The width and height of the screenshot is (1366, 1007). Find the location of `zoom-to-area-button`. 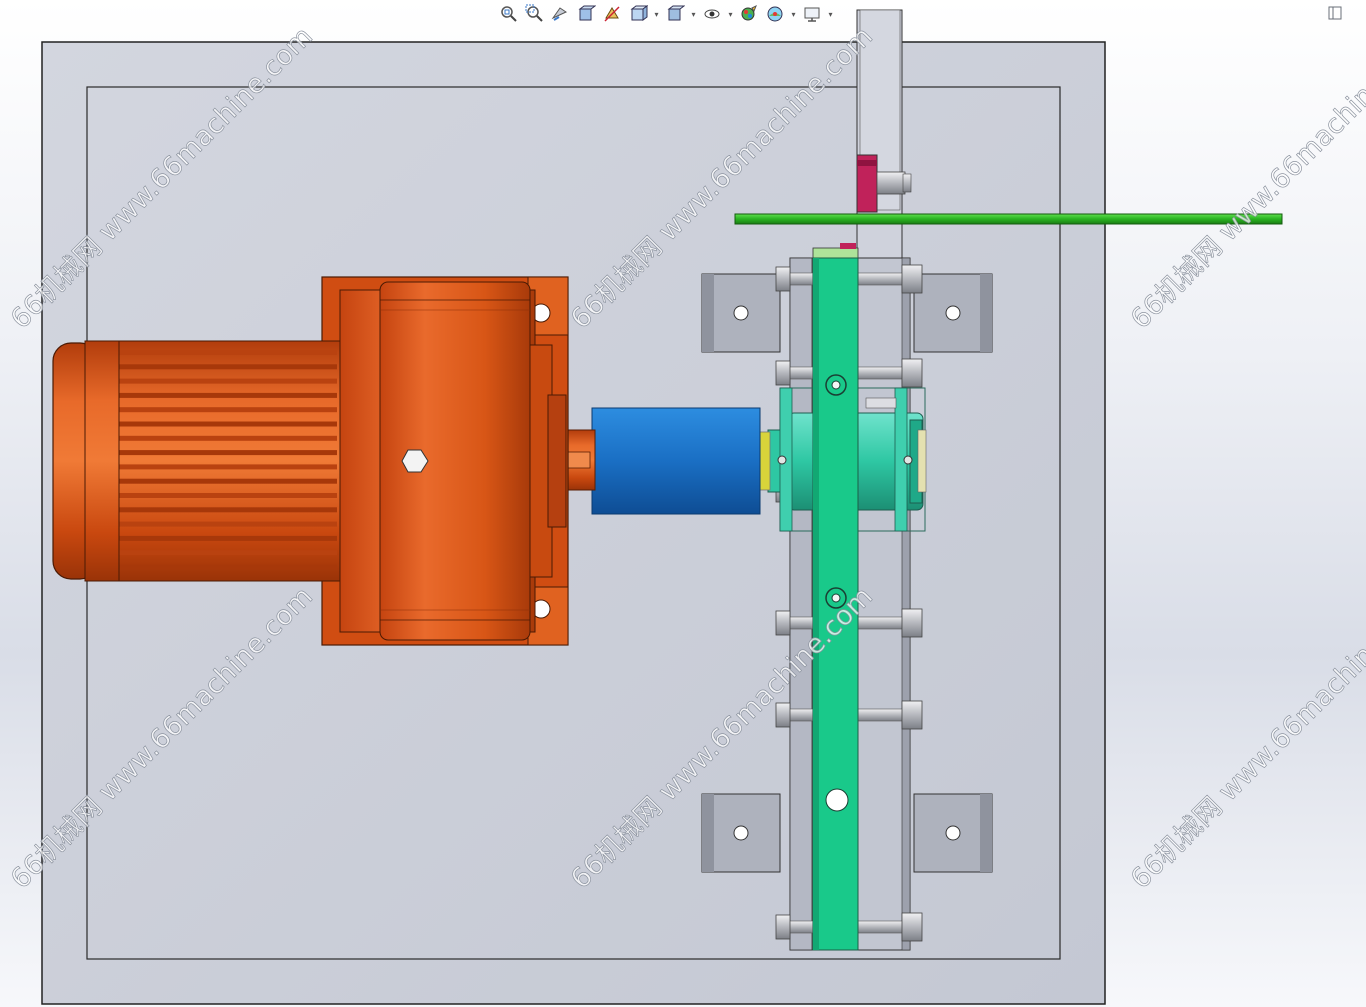

zoom-to-area-button is located at coordinates (534, 14).